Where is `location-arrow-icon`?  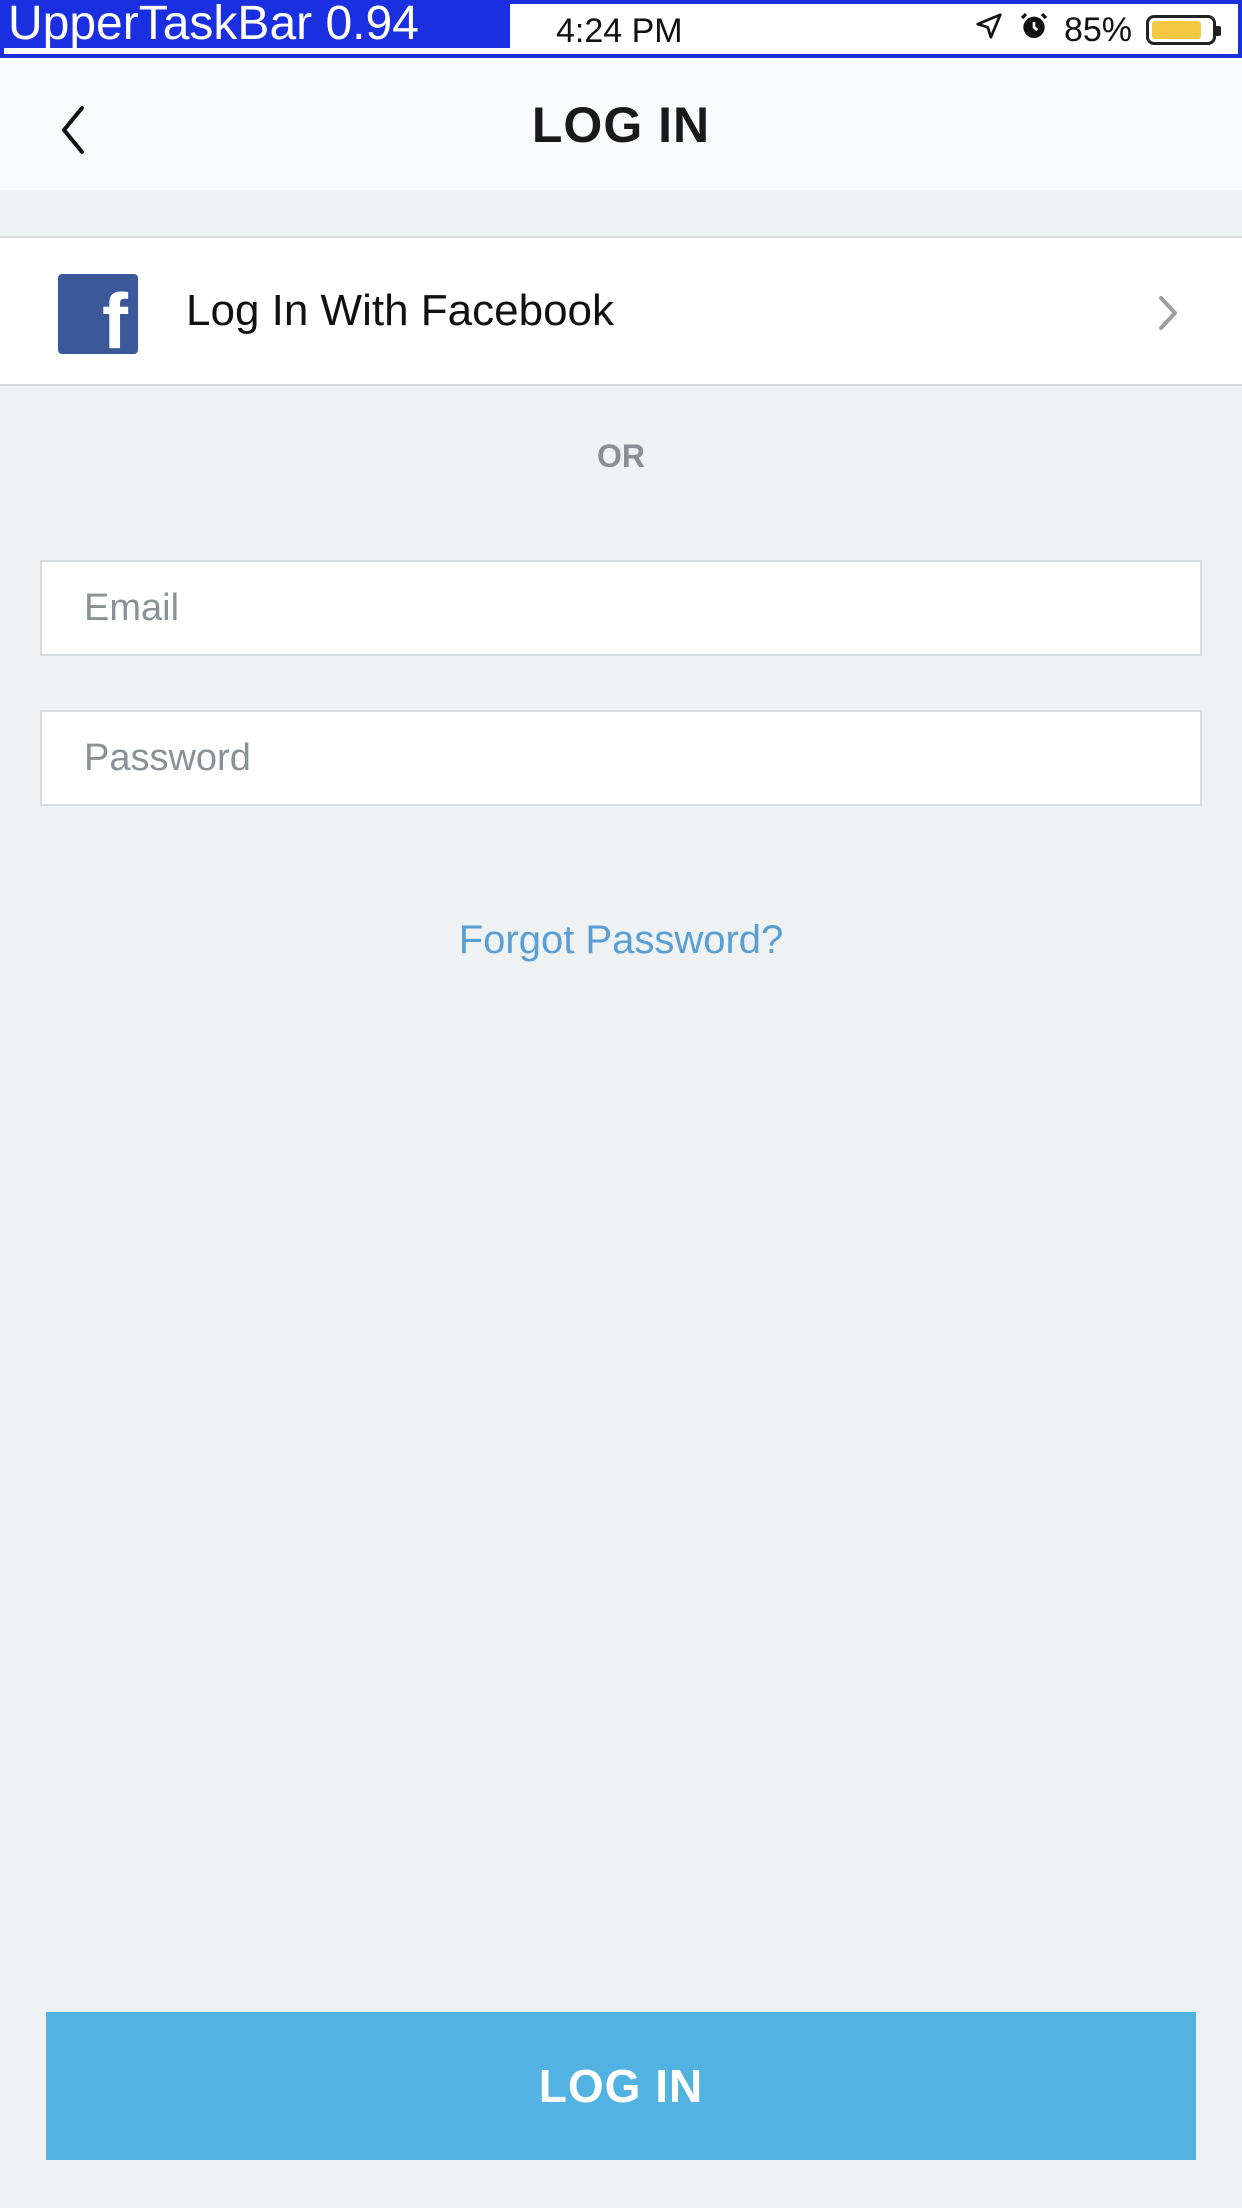 location-arrow-icon is located at coordinates (989, 30).